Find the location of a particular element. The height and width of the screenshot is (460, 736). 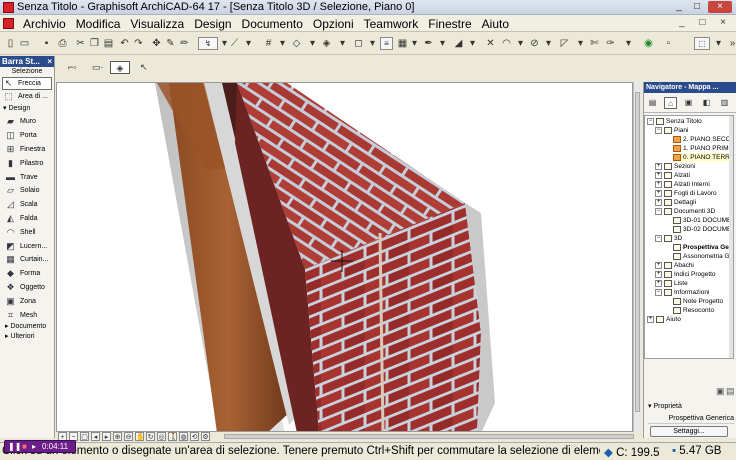

tree-project-notes: Note Progetto is located at coordinates (698, 301).